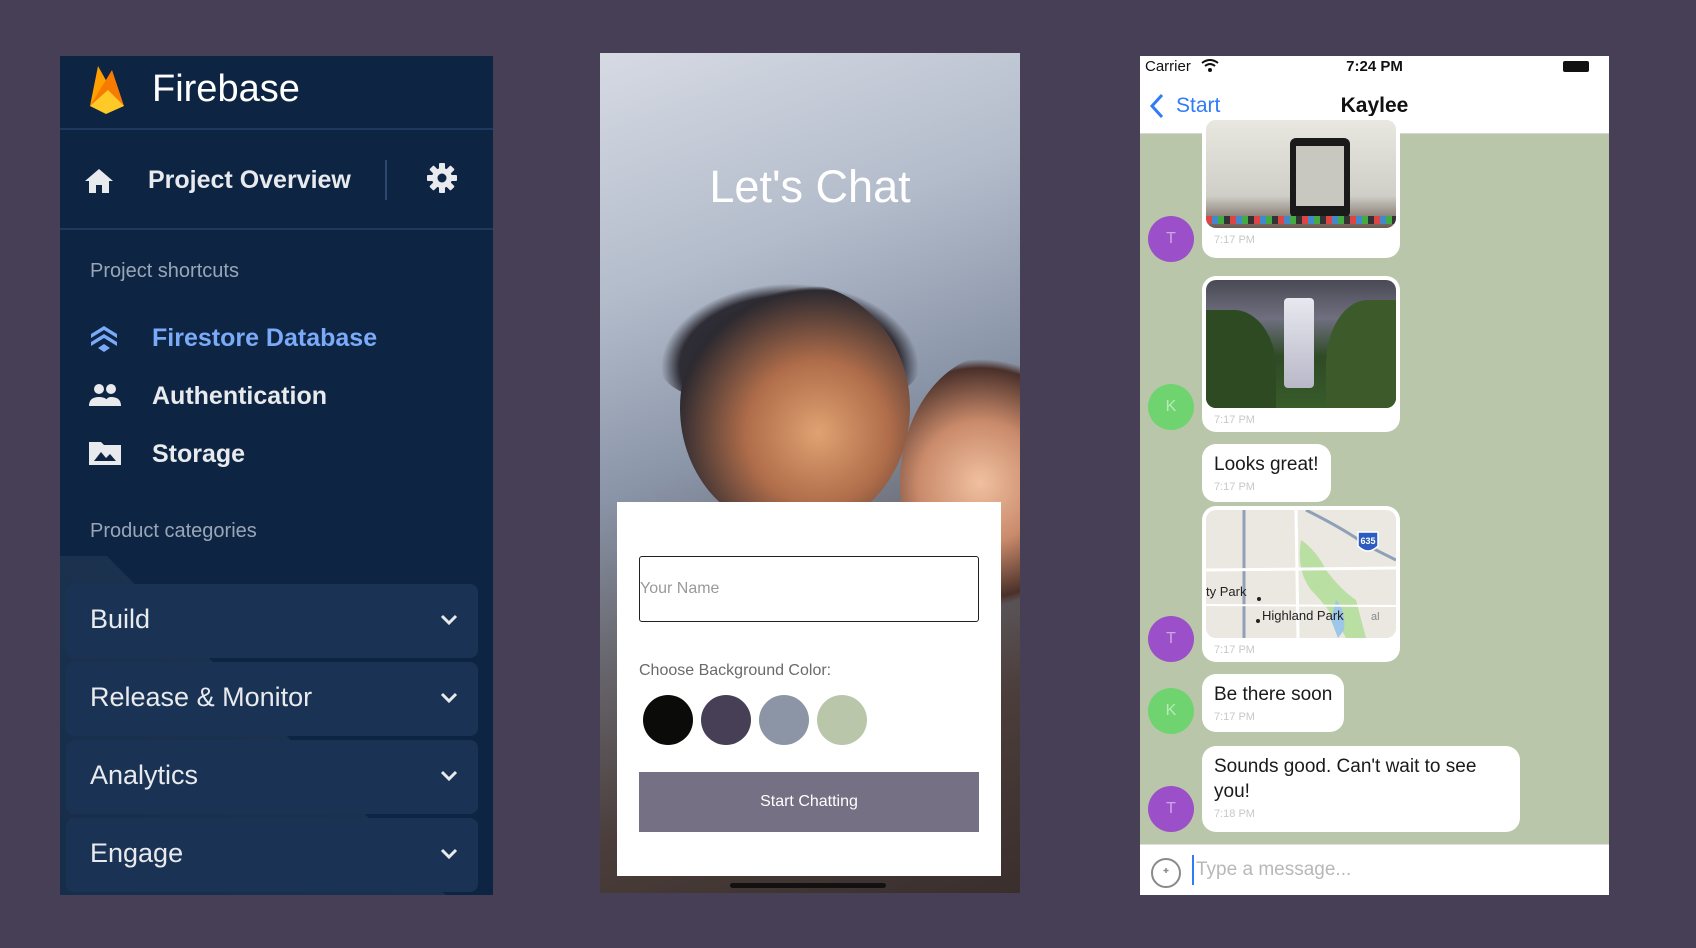 The height and width of the screenshot is (948, 1696). I want to click on status-time: 7:24 PM, so click(1374, 66).